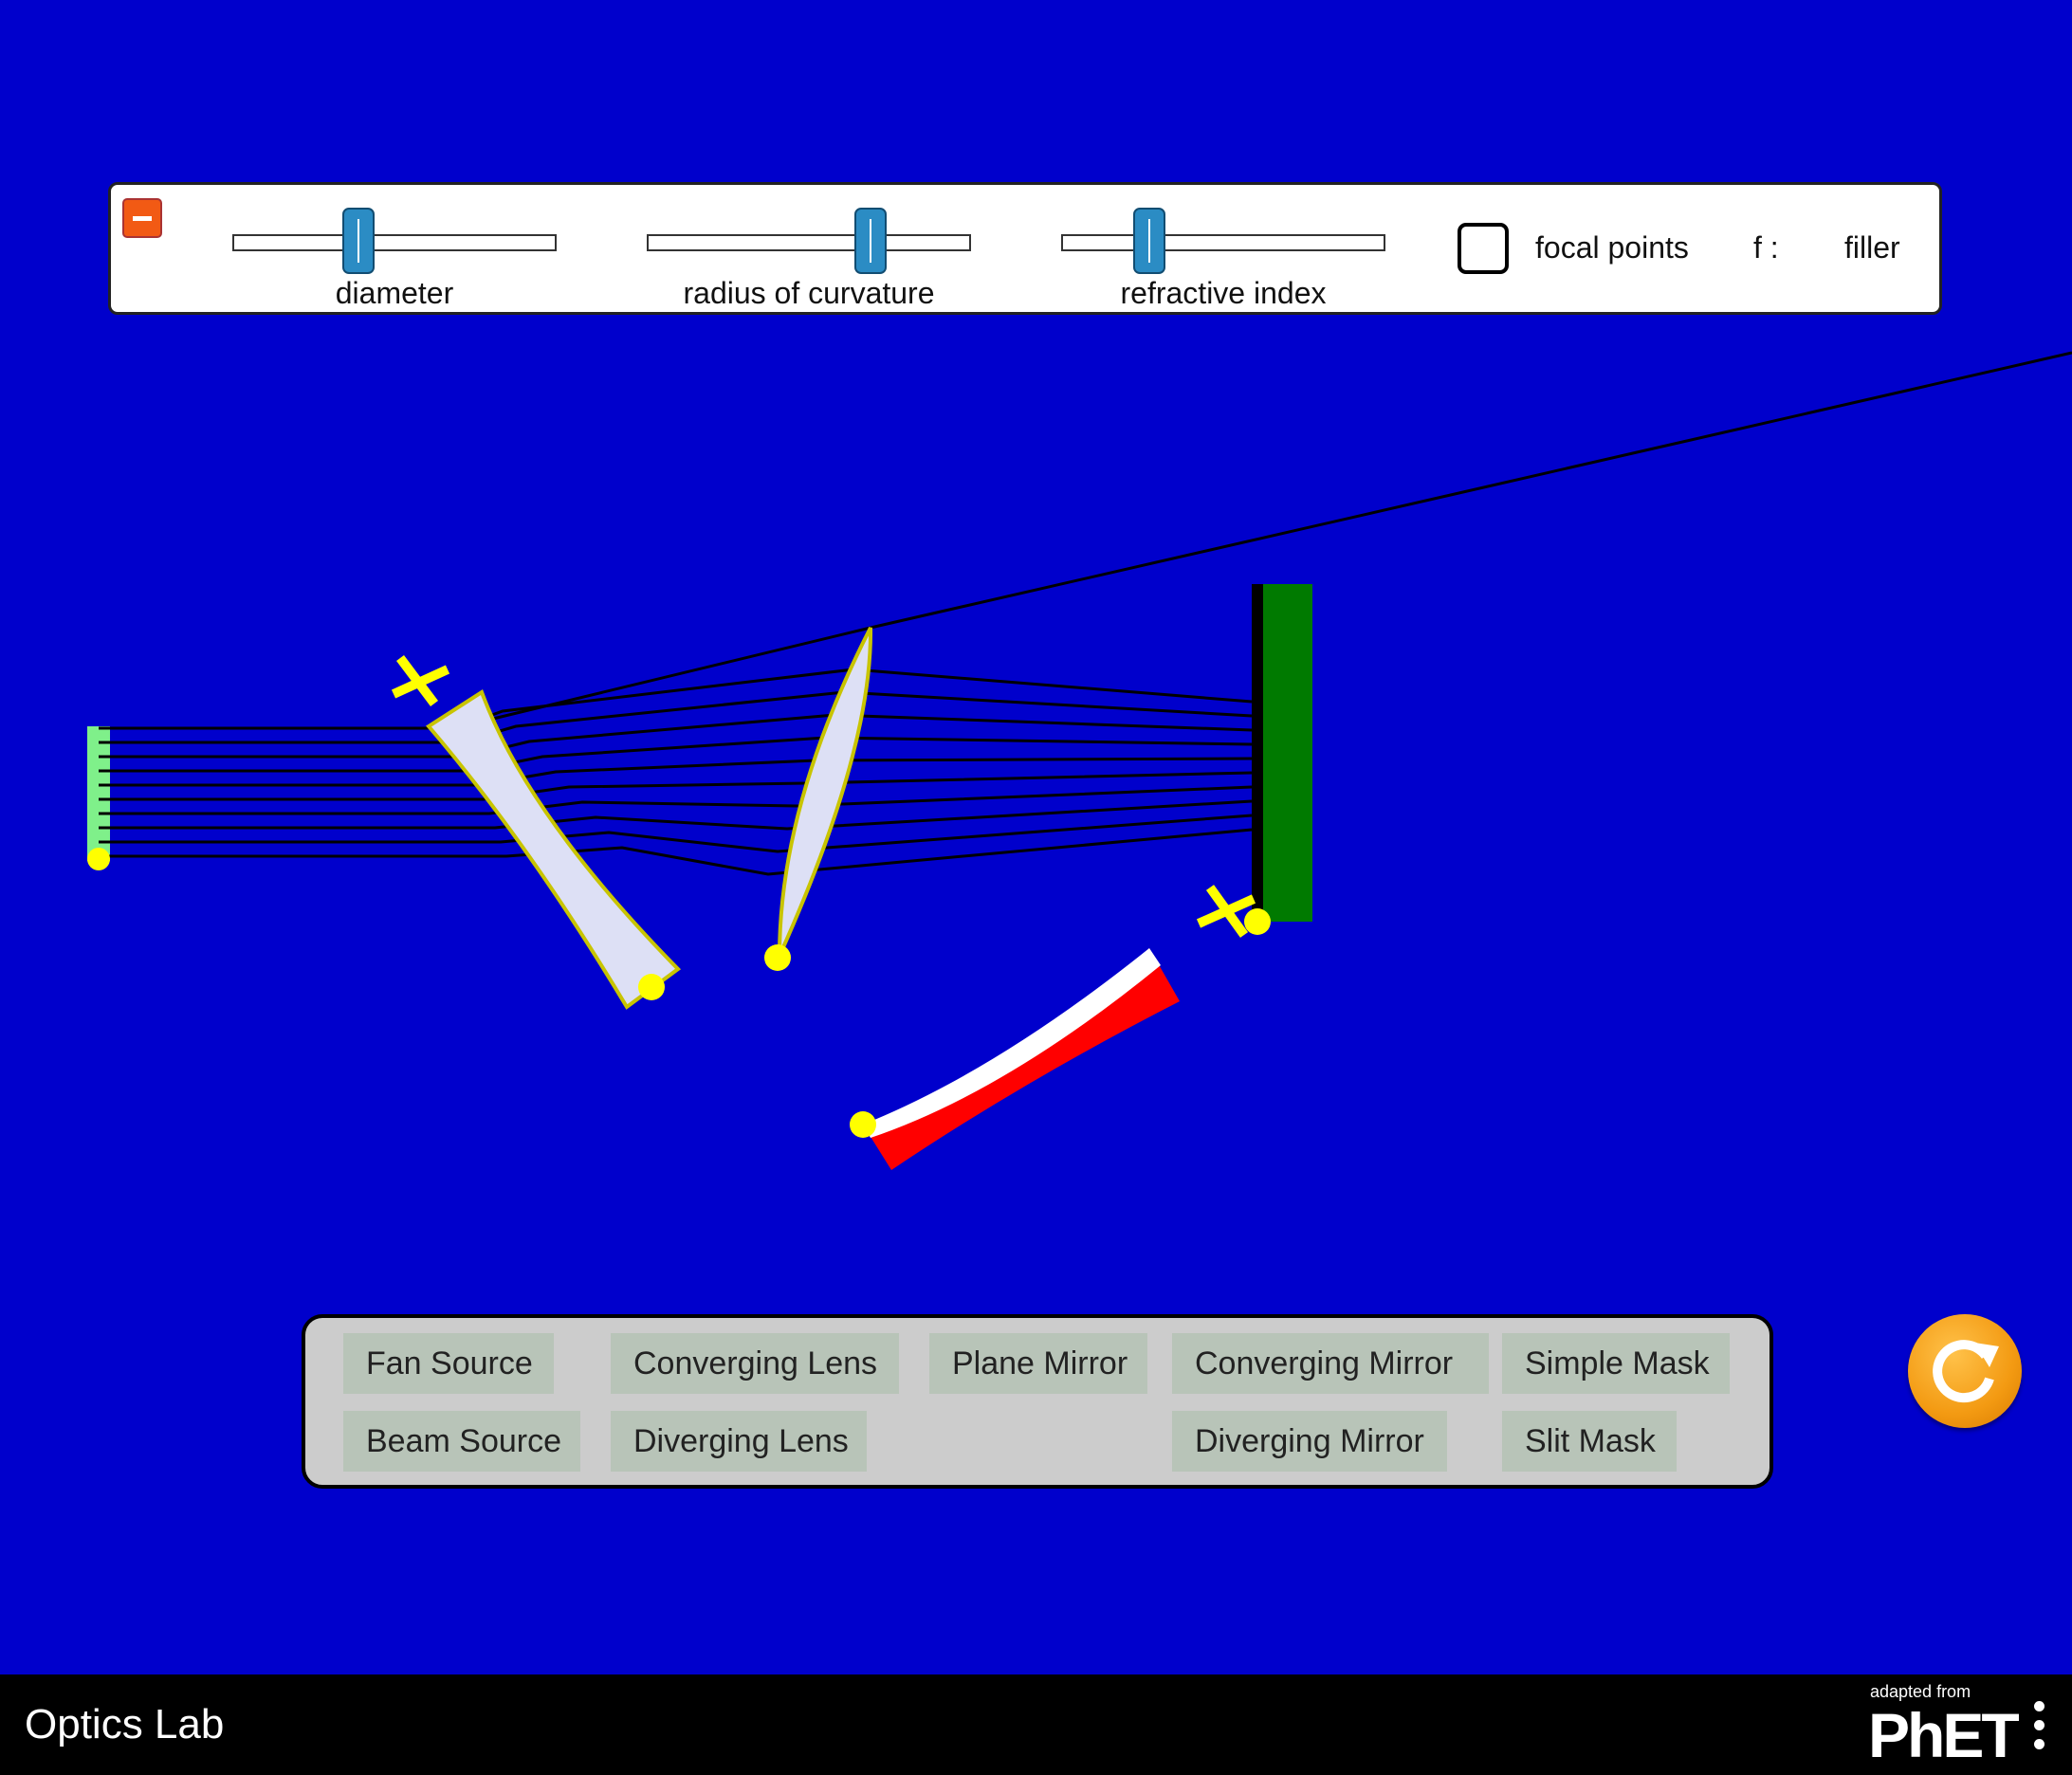 This screenshot has width=2072, height=1775. What do you see at coordinates (394, 252) in the screenshot?
I see `diameter-slider: diameter` at bounding box center [394, 252].